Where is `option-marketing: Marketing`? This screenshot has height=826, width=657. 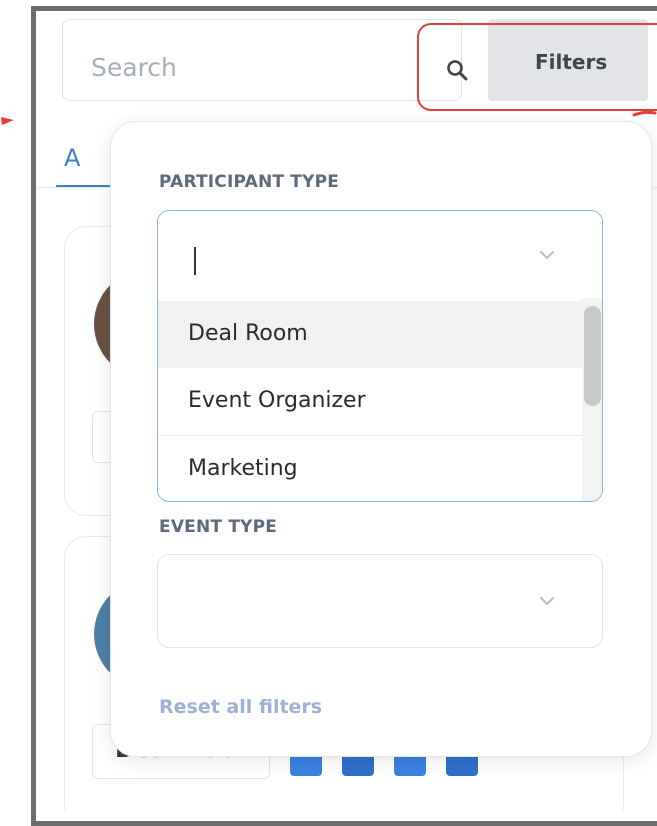 option-marketing: Marketing is located at coordinates (371, 468).